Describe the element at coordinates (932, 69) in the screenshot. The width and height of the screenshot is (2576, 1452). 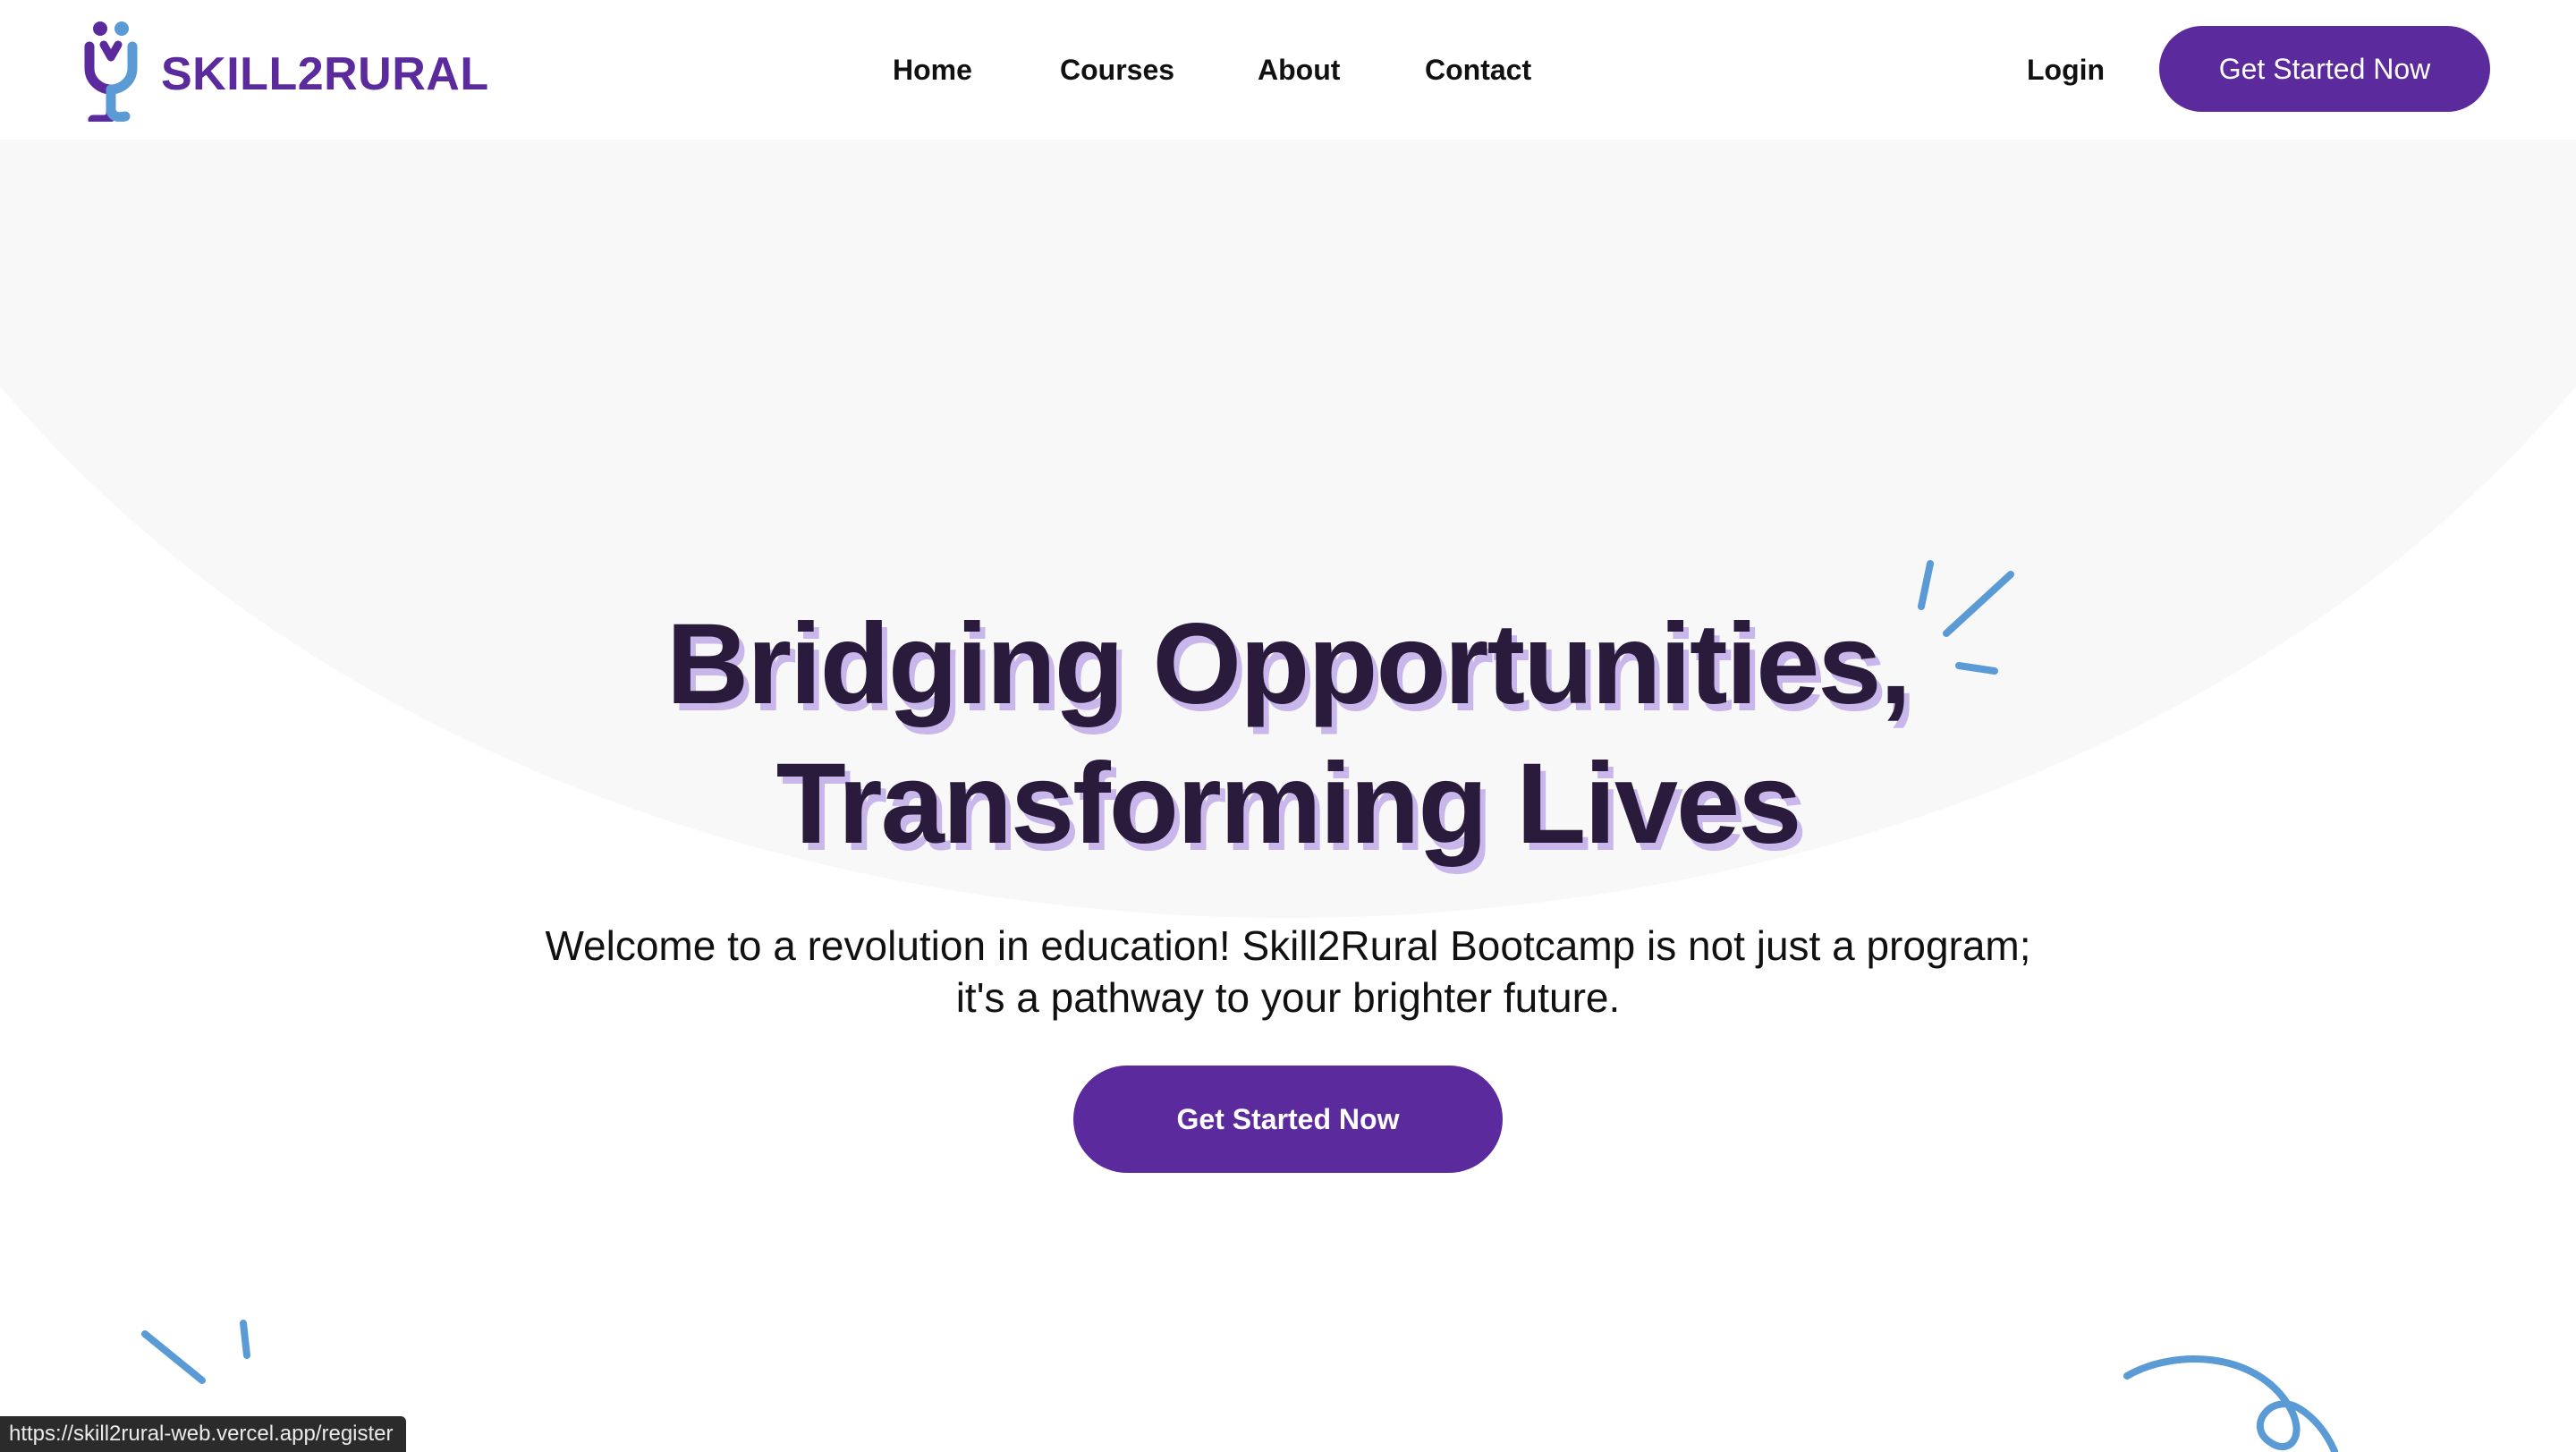
I see `nav-home-link: Home` at that location.